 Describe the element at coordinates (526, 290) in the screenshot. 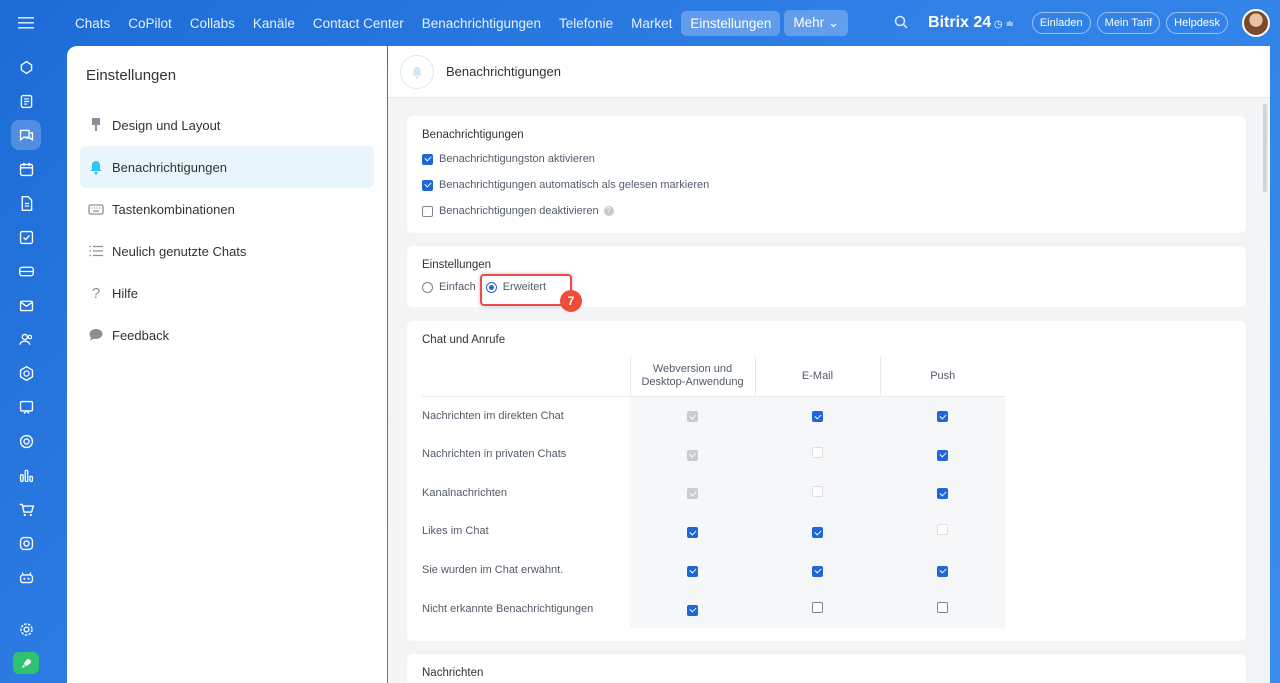

I see `highlight-box` at that location.